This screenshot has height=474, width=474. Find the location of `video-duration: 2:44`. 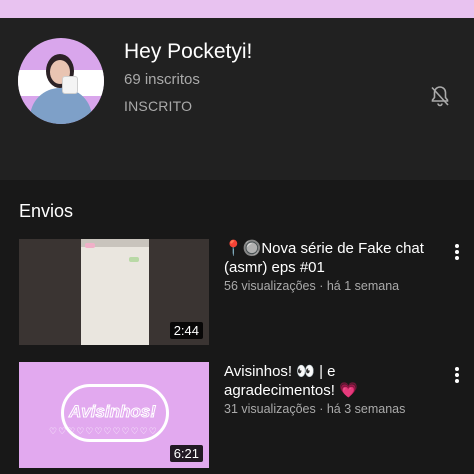

video-duration: 2:44 is located at coordinates (186, 330).